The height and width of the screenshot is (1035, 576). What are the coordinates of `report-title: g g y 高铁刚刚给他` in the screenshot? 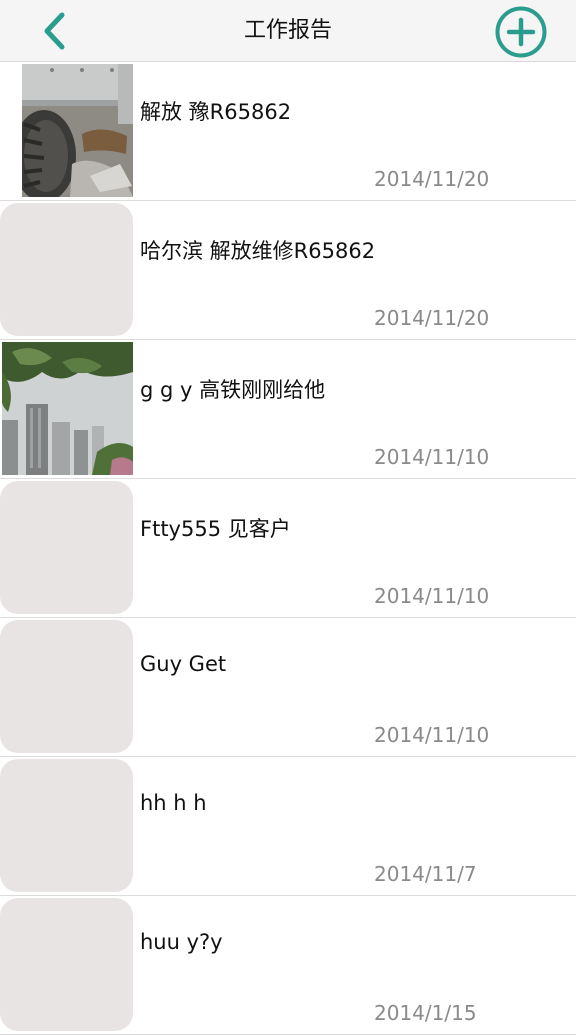 It's located at (233, 390).